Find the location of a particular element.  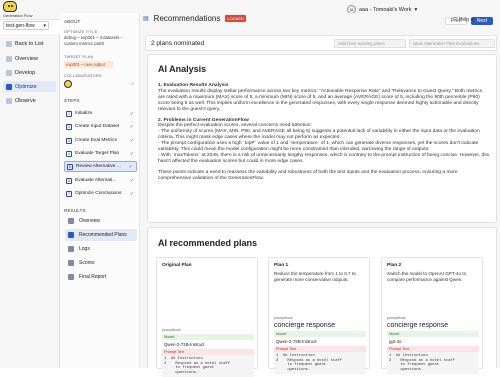

step-create-eval-metrics: 3 Create Eval Metrics ✓ is located at coordinates (100, 140).